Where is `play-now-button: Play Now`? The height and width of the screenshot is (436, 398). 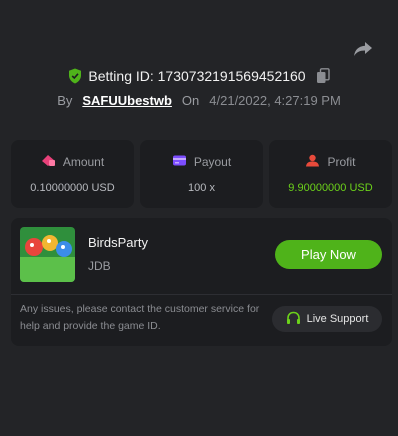
play-now-button: Play Now is located at coordinates (328, 254).